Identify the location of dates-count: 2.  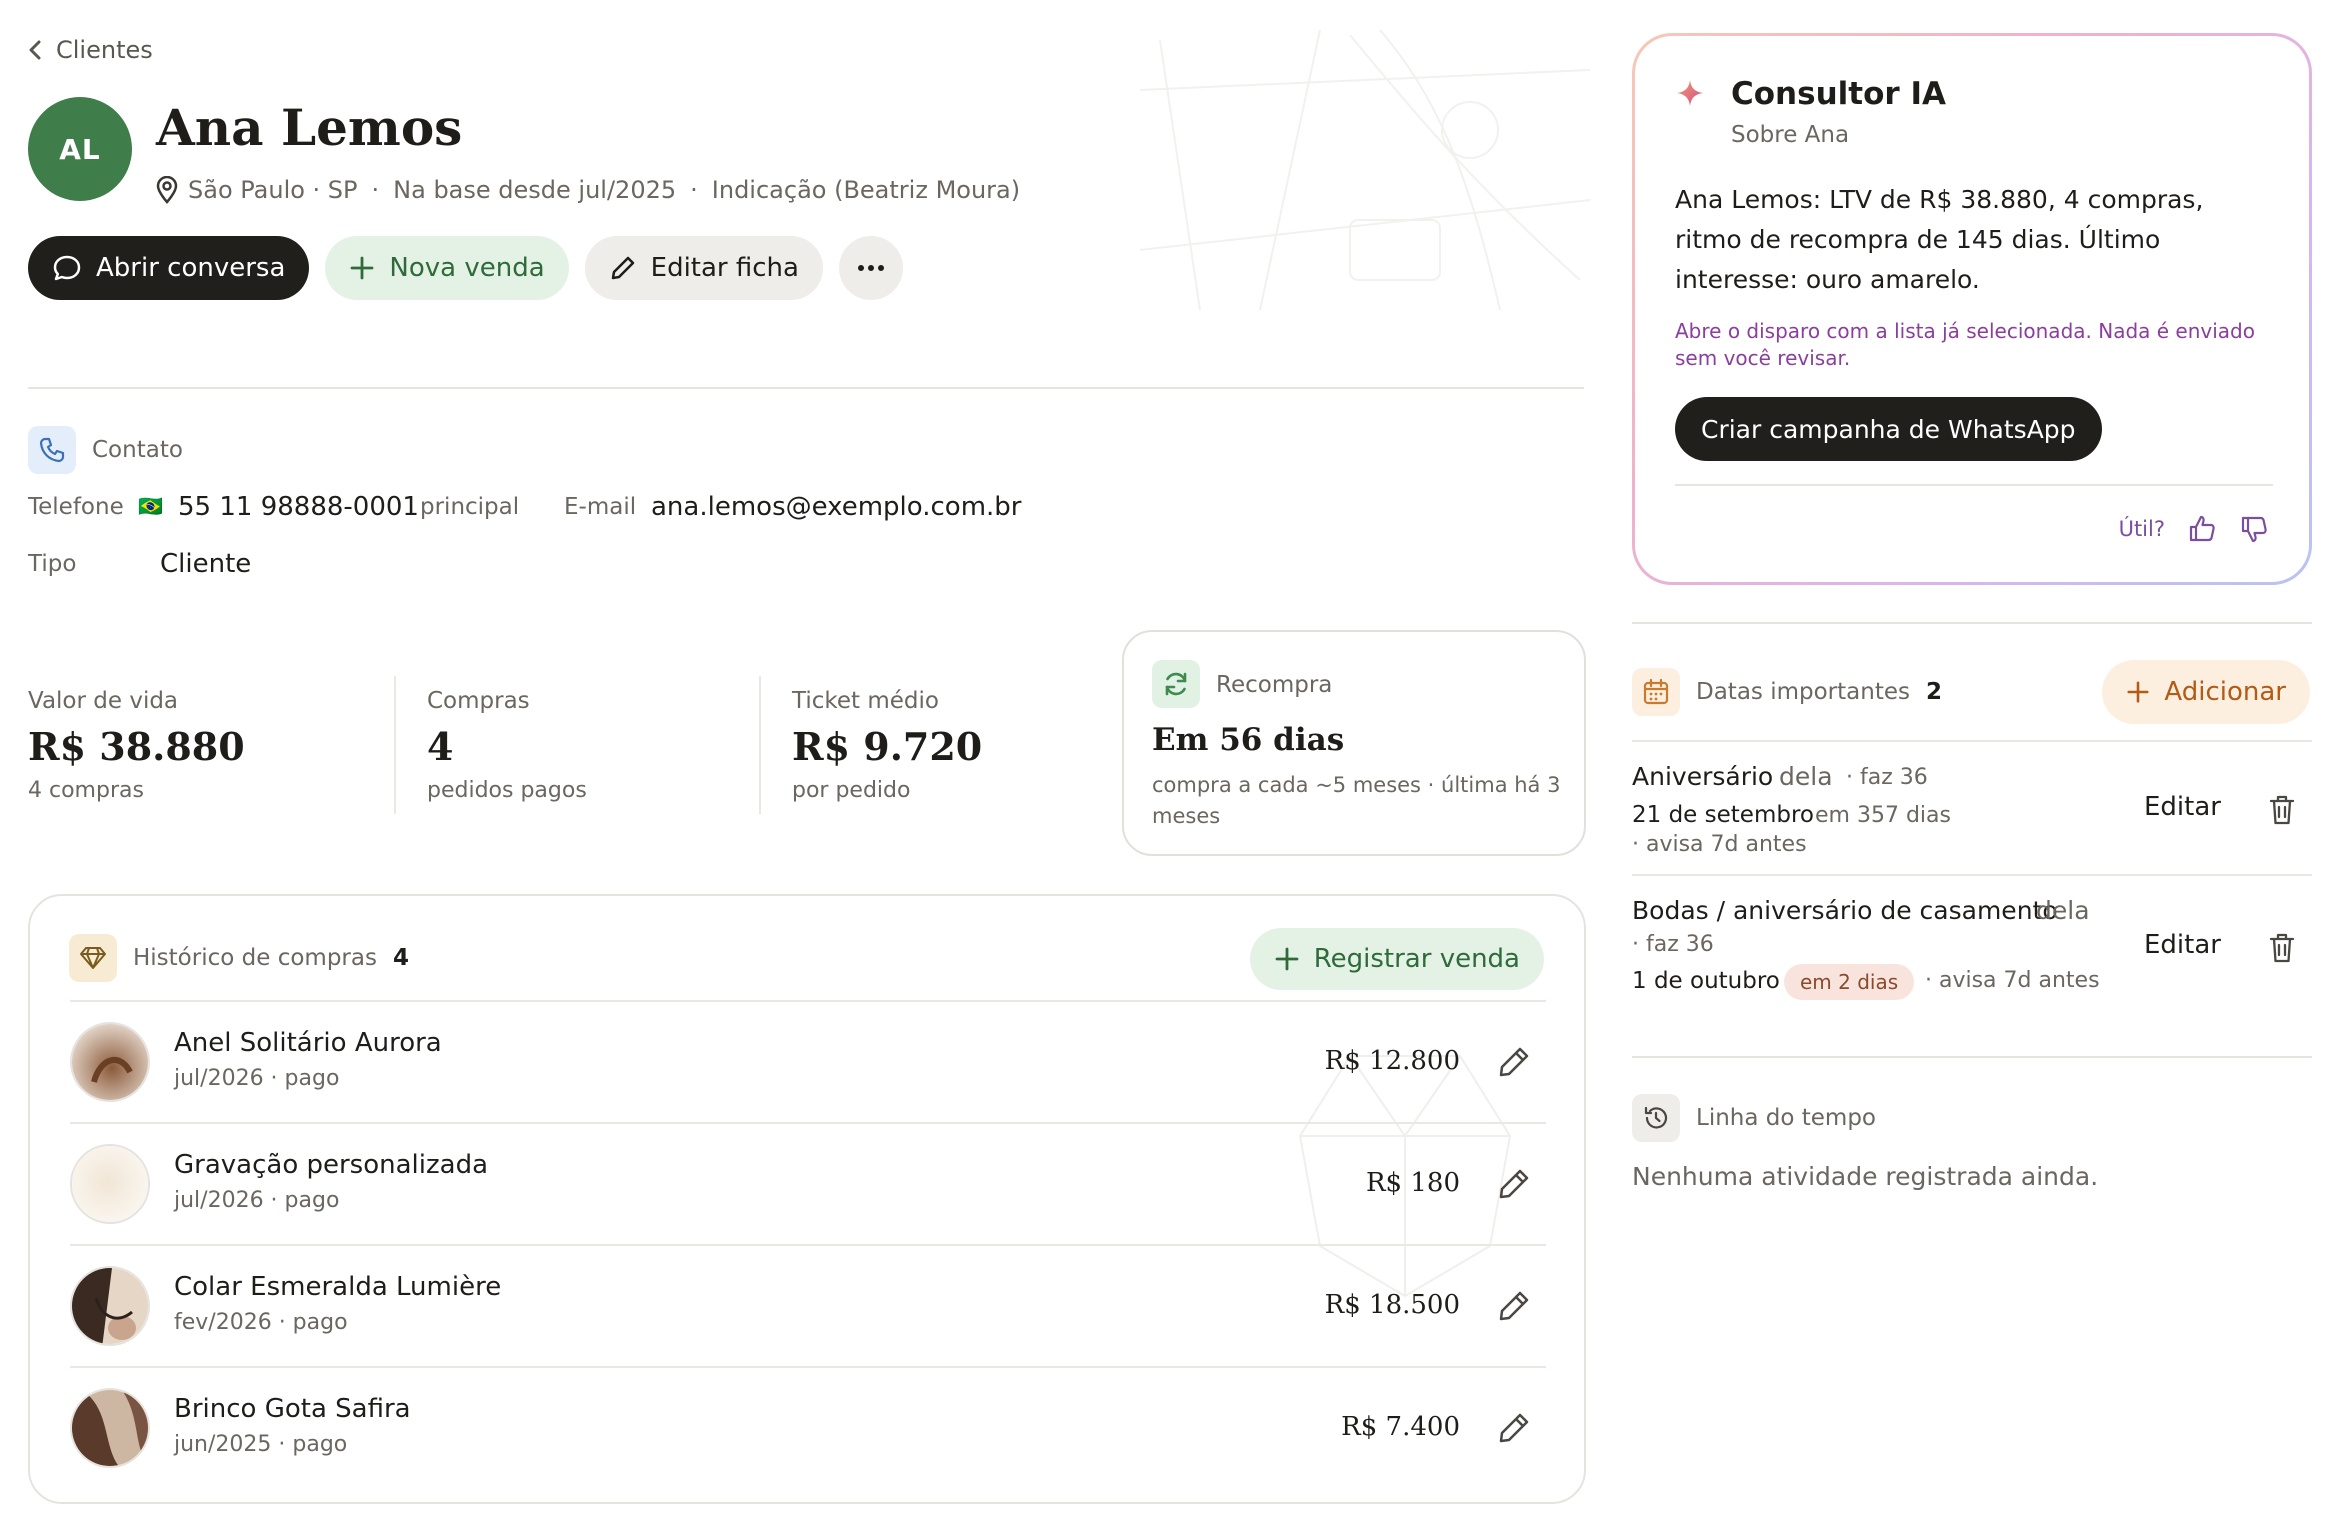
(1933, 692).